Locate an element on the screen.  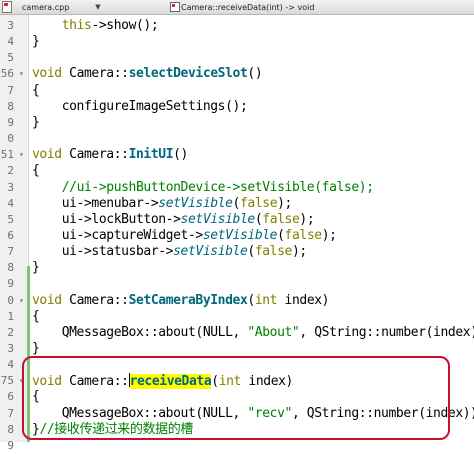
line-number: 75 is located at coordinates (7, 381).